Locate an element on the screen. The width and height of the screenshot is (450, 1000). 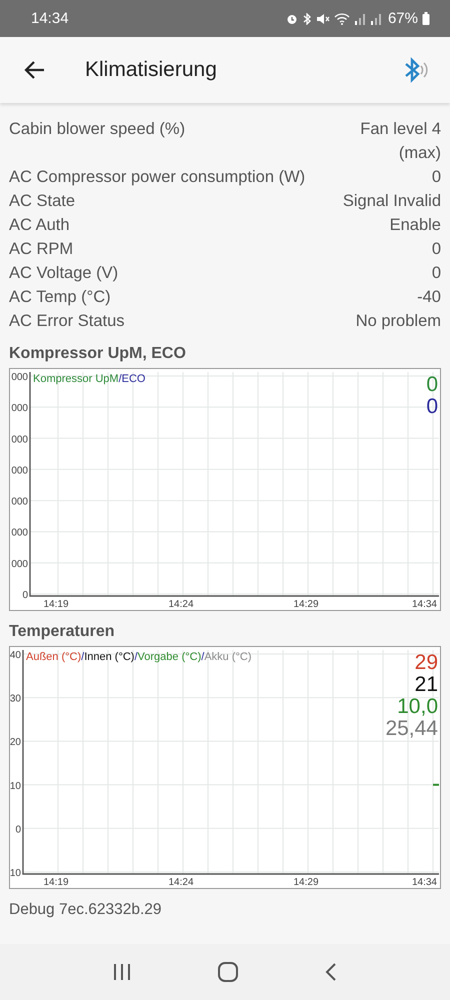
row-label: Cabin blower speed (%) is located at coordinates (97, 129).